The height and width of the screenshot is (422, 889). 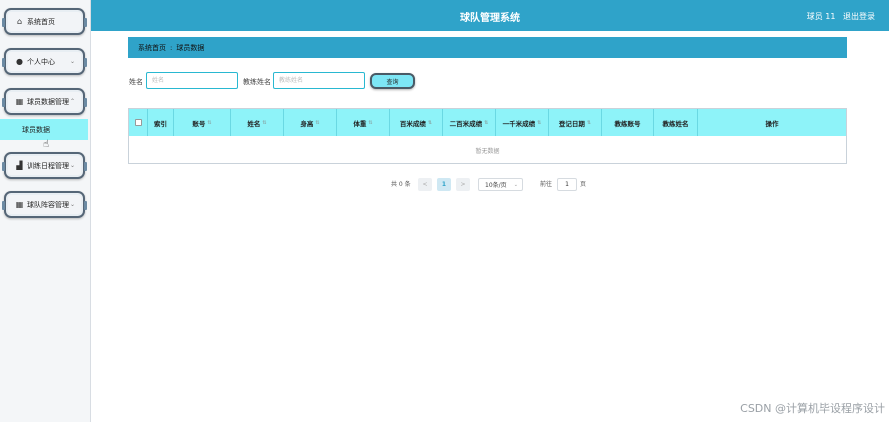 I want to click on breadcrumb: 系统首页 : 球员数据, so click(x=487, y=47).